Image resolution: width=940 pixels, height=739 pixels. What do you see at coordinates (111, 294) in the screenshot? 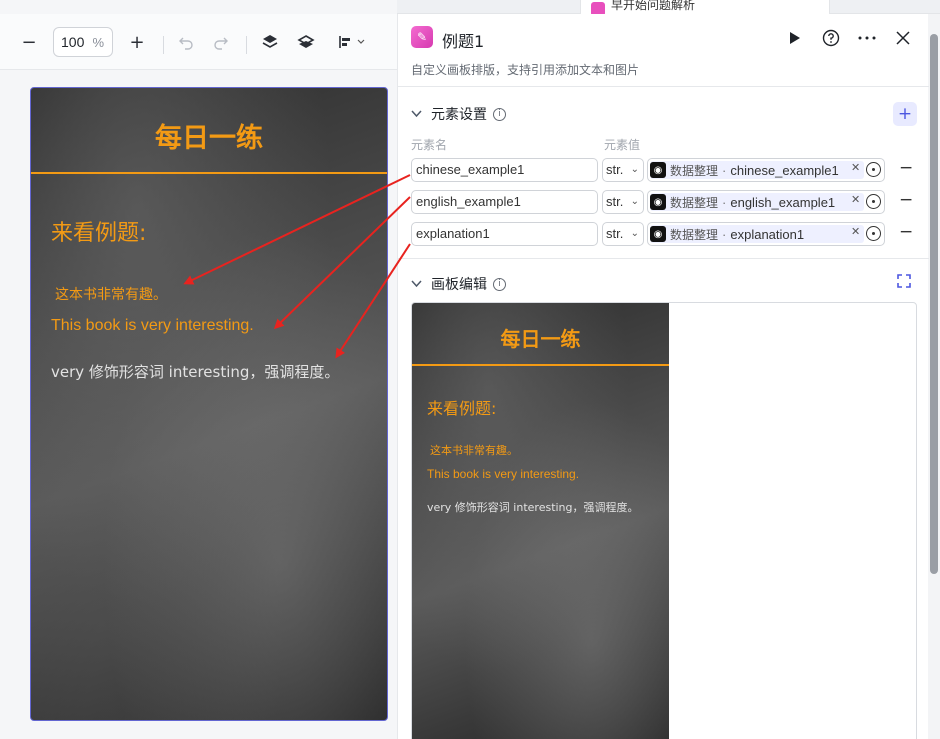
I see `board-chinese-example: 这本书非常有趣。` at bounding box center [111, 294].